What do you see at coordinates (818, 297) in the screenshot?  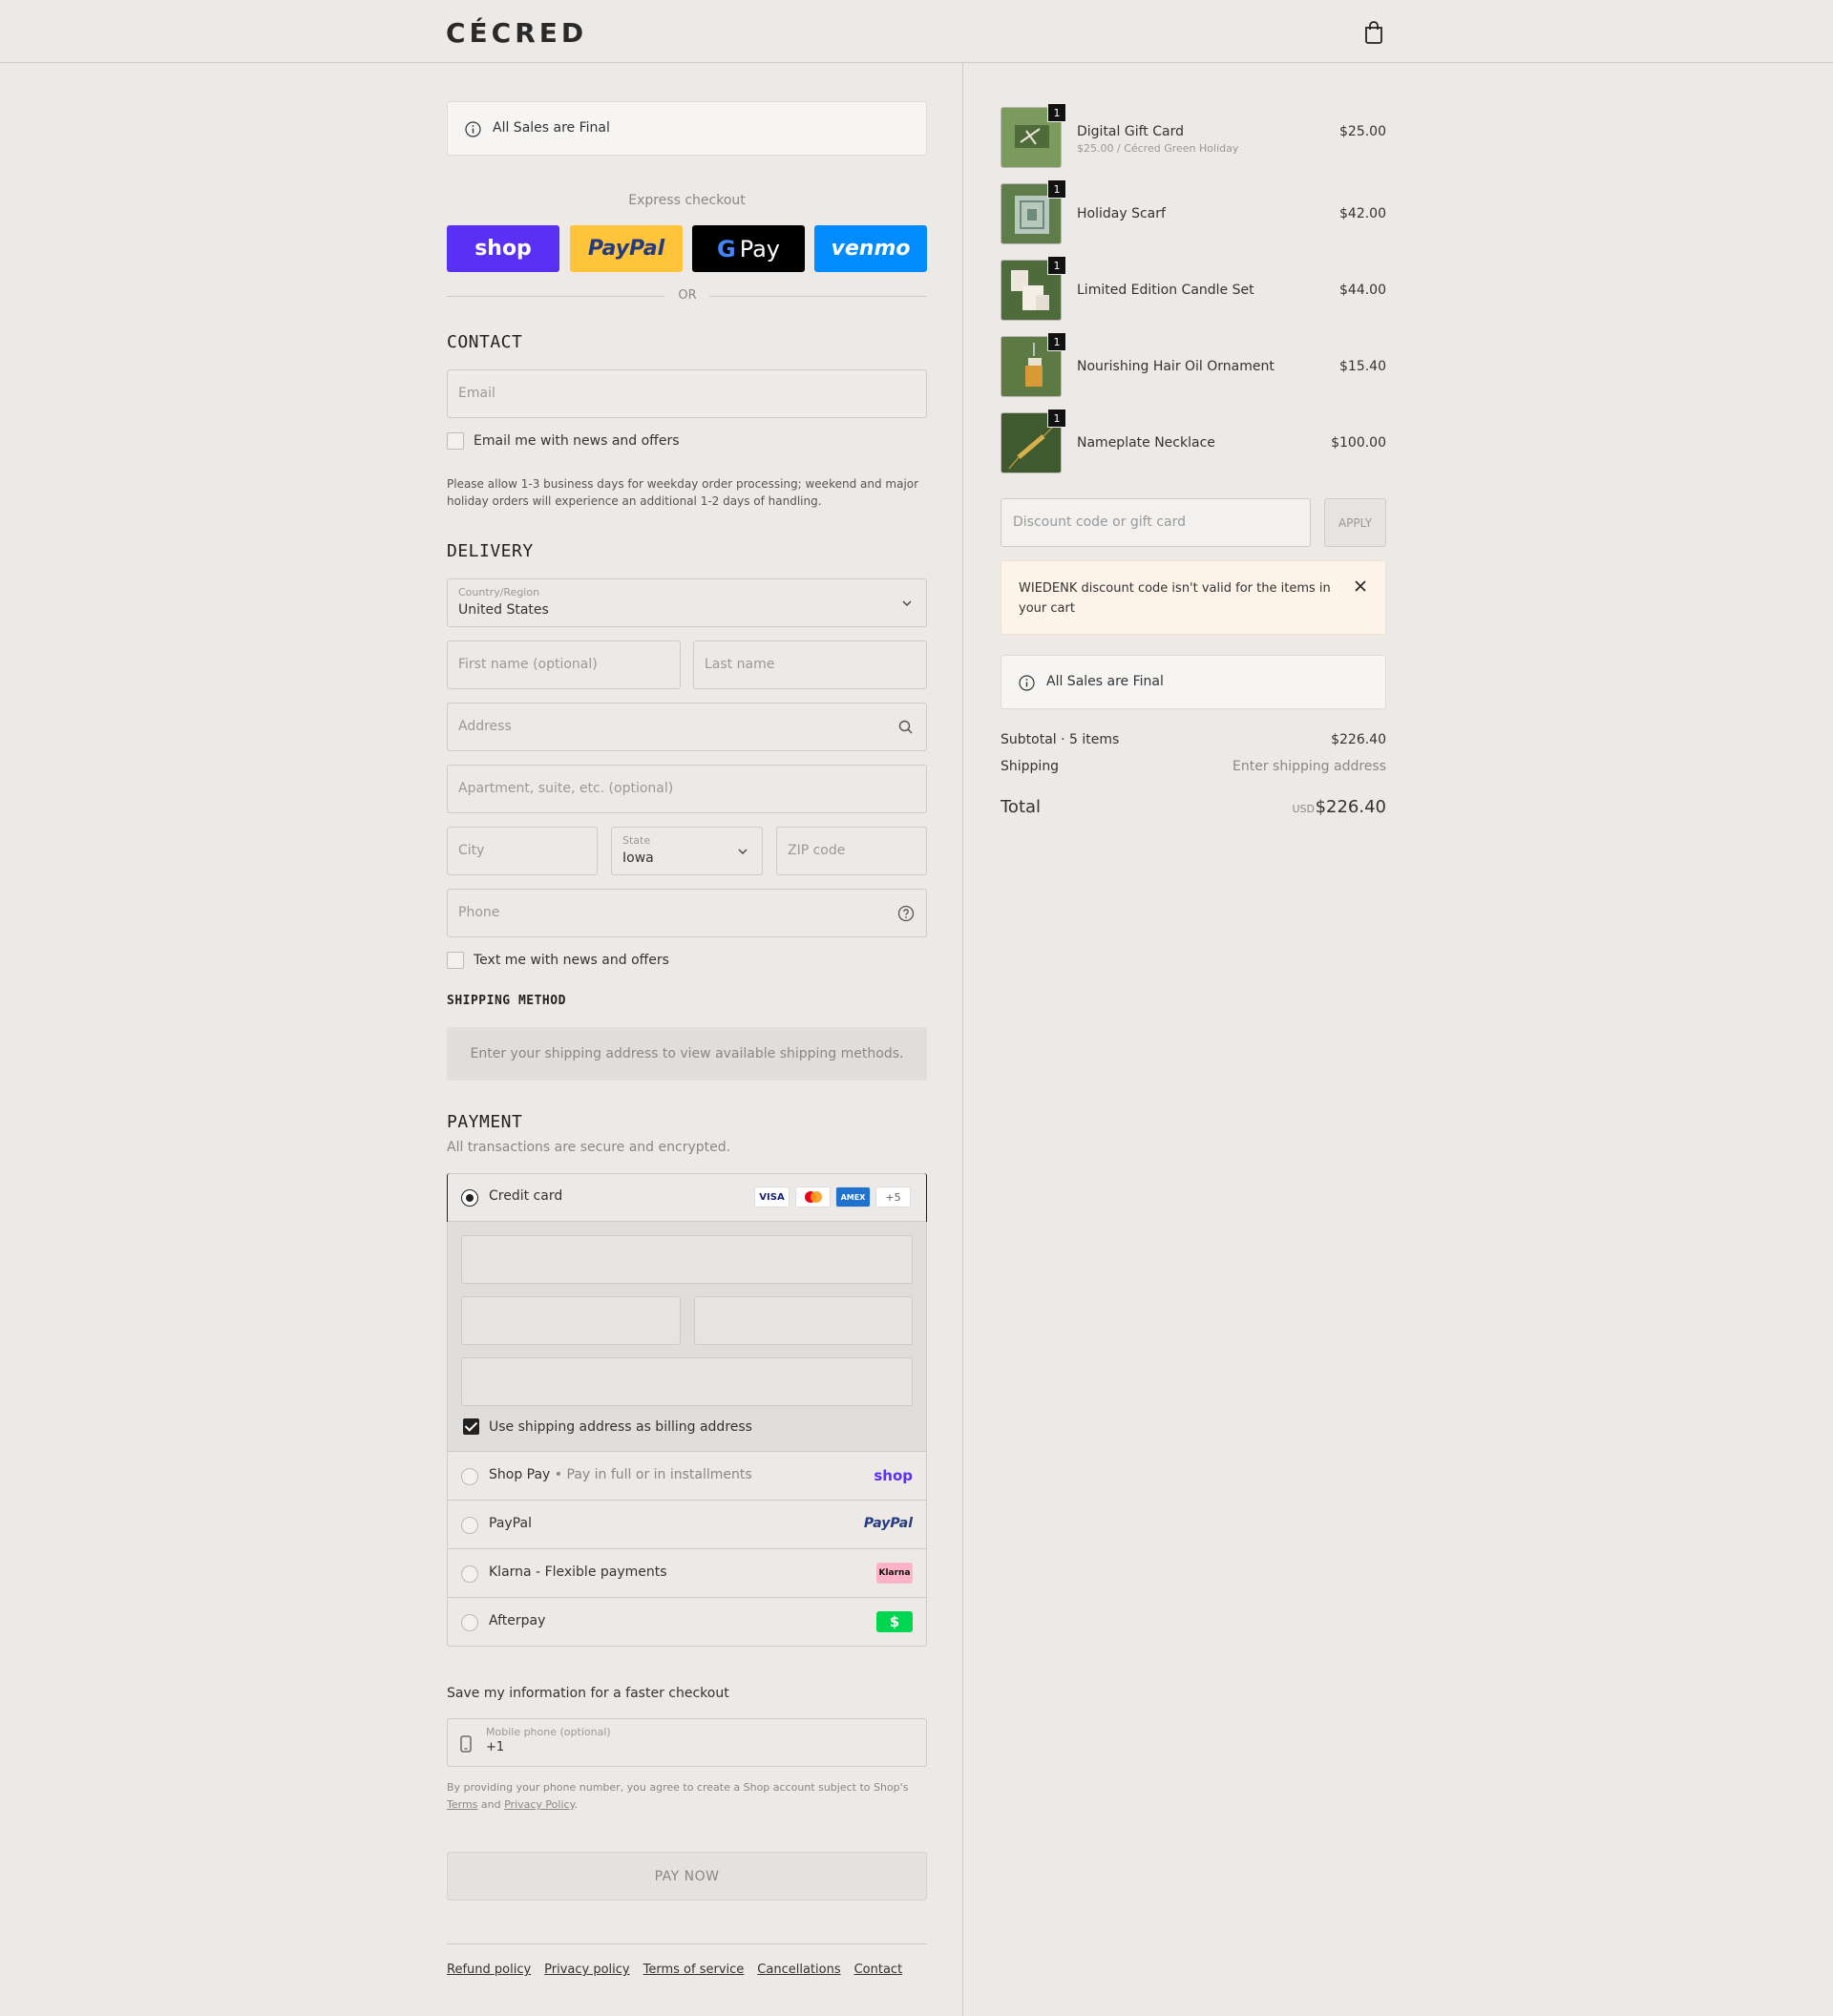 I see `or-line-right` at bounding box center [818, 297].